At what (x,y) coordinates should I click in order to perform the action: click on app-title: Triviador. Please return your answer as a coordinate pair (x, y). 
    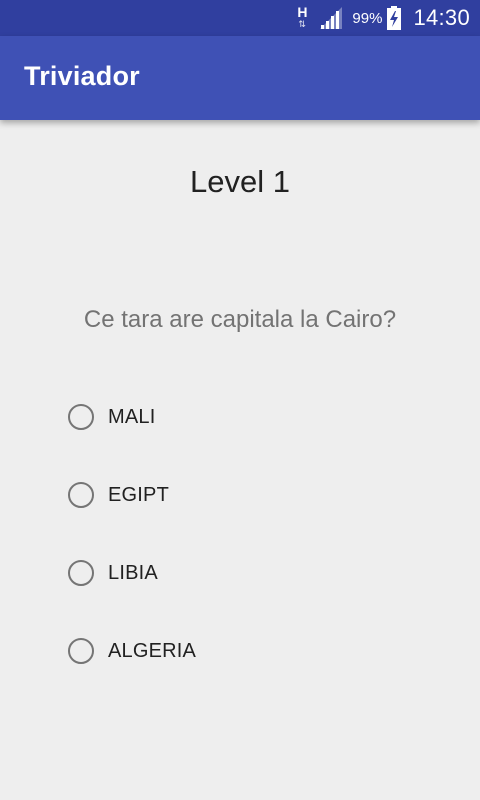
    Looking at the image, I should click on (82, 76).